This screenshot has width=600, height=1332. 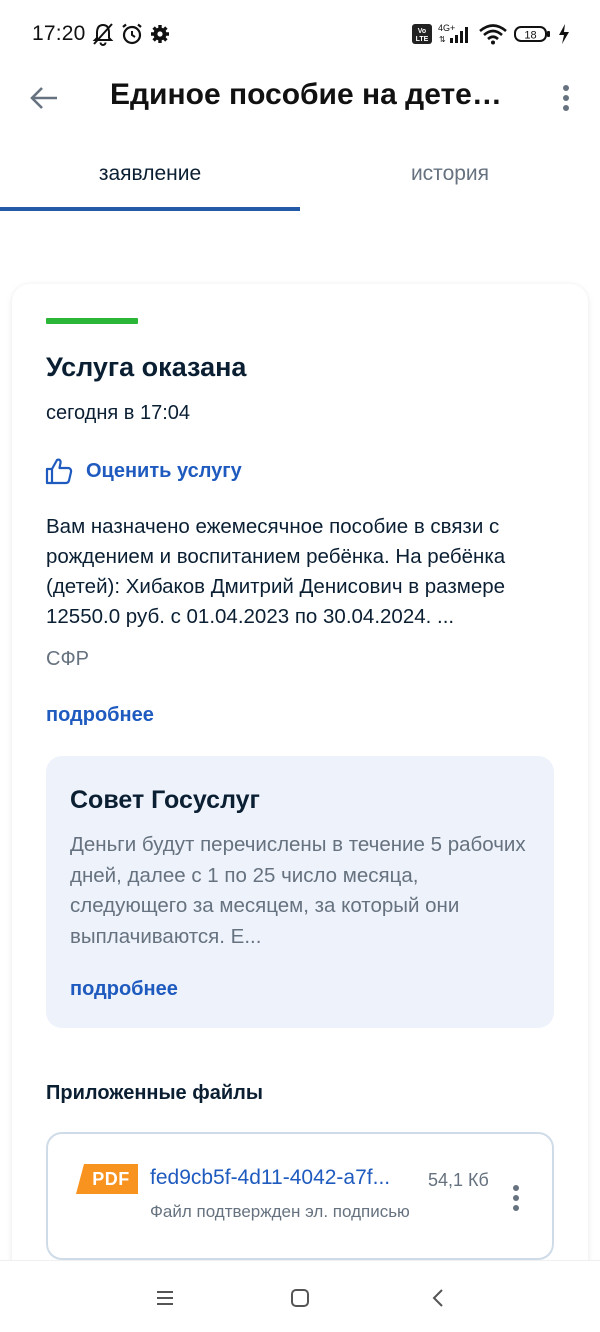 I want to click on volte-icon: Vo LTE, so click(x=422, y=34).